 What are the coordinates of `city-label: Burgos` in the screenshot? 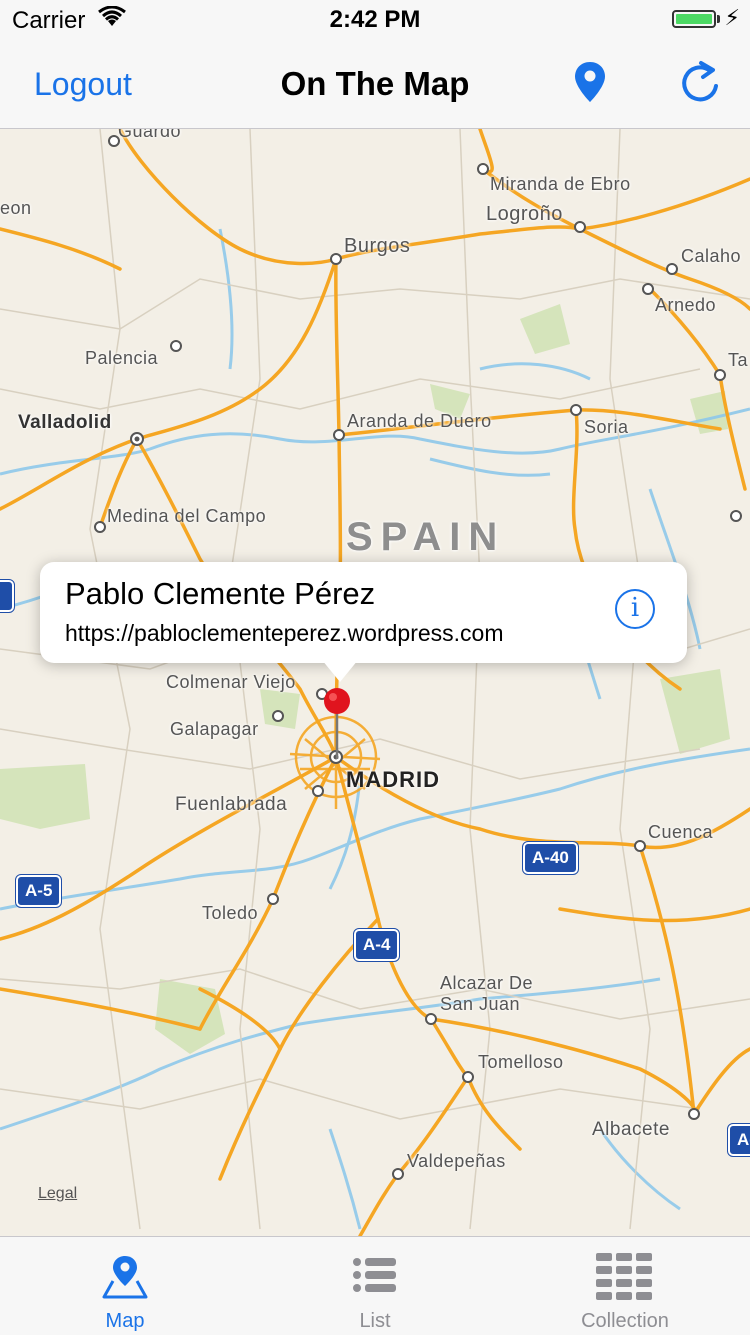 It's located at (377, 246).